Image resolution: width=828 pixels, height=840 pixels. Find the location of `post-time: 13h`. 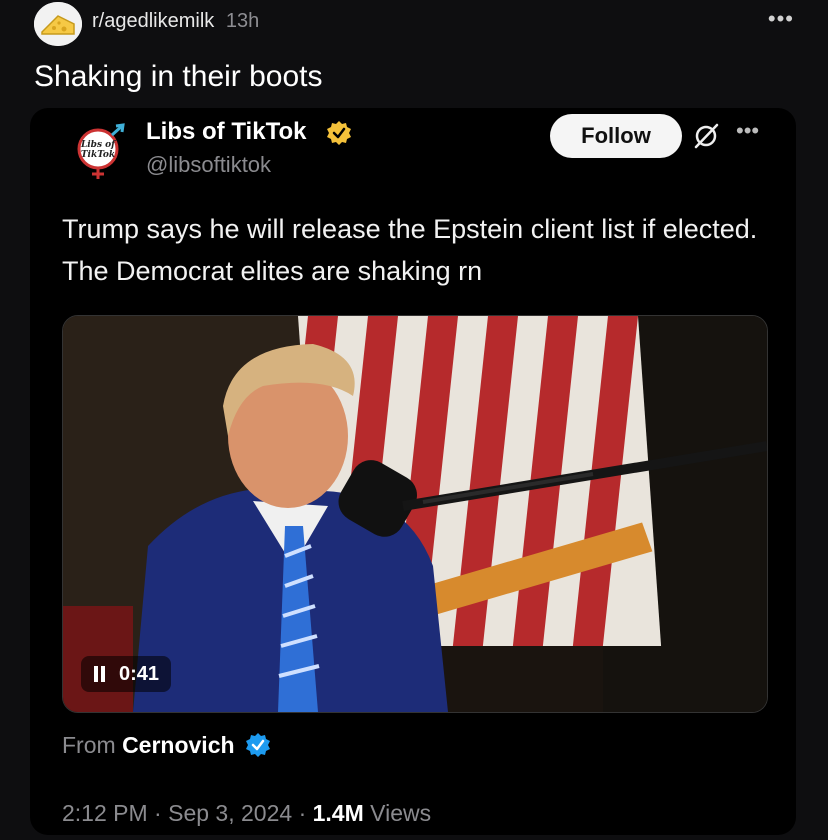

post-time: 13h is located at coordinates (242, 21).